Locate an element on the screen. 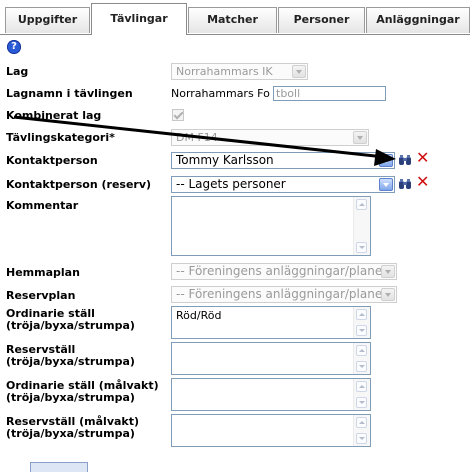  annotation-arrow is located at coordinates (204, 140).